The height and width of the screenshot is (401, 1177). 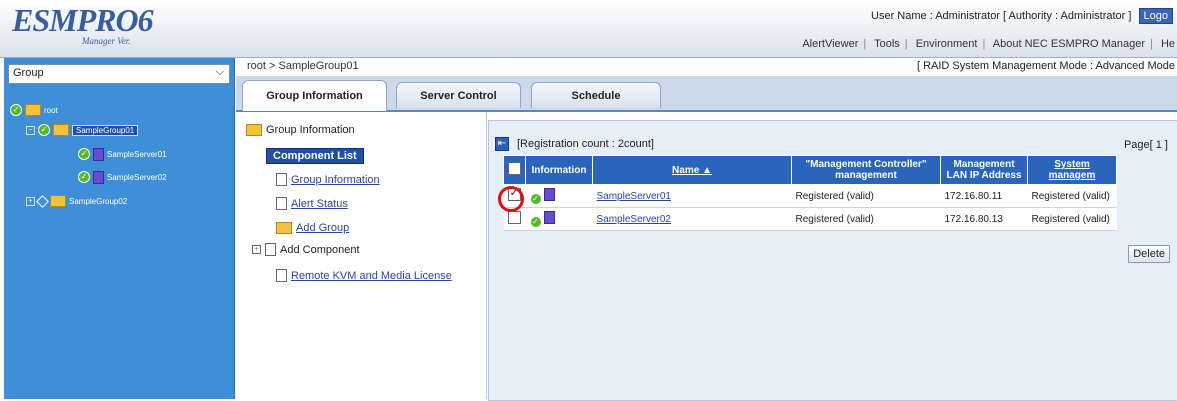 I want to click on menu-title: Group Information, so click(x=300, y=130).